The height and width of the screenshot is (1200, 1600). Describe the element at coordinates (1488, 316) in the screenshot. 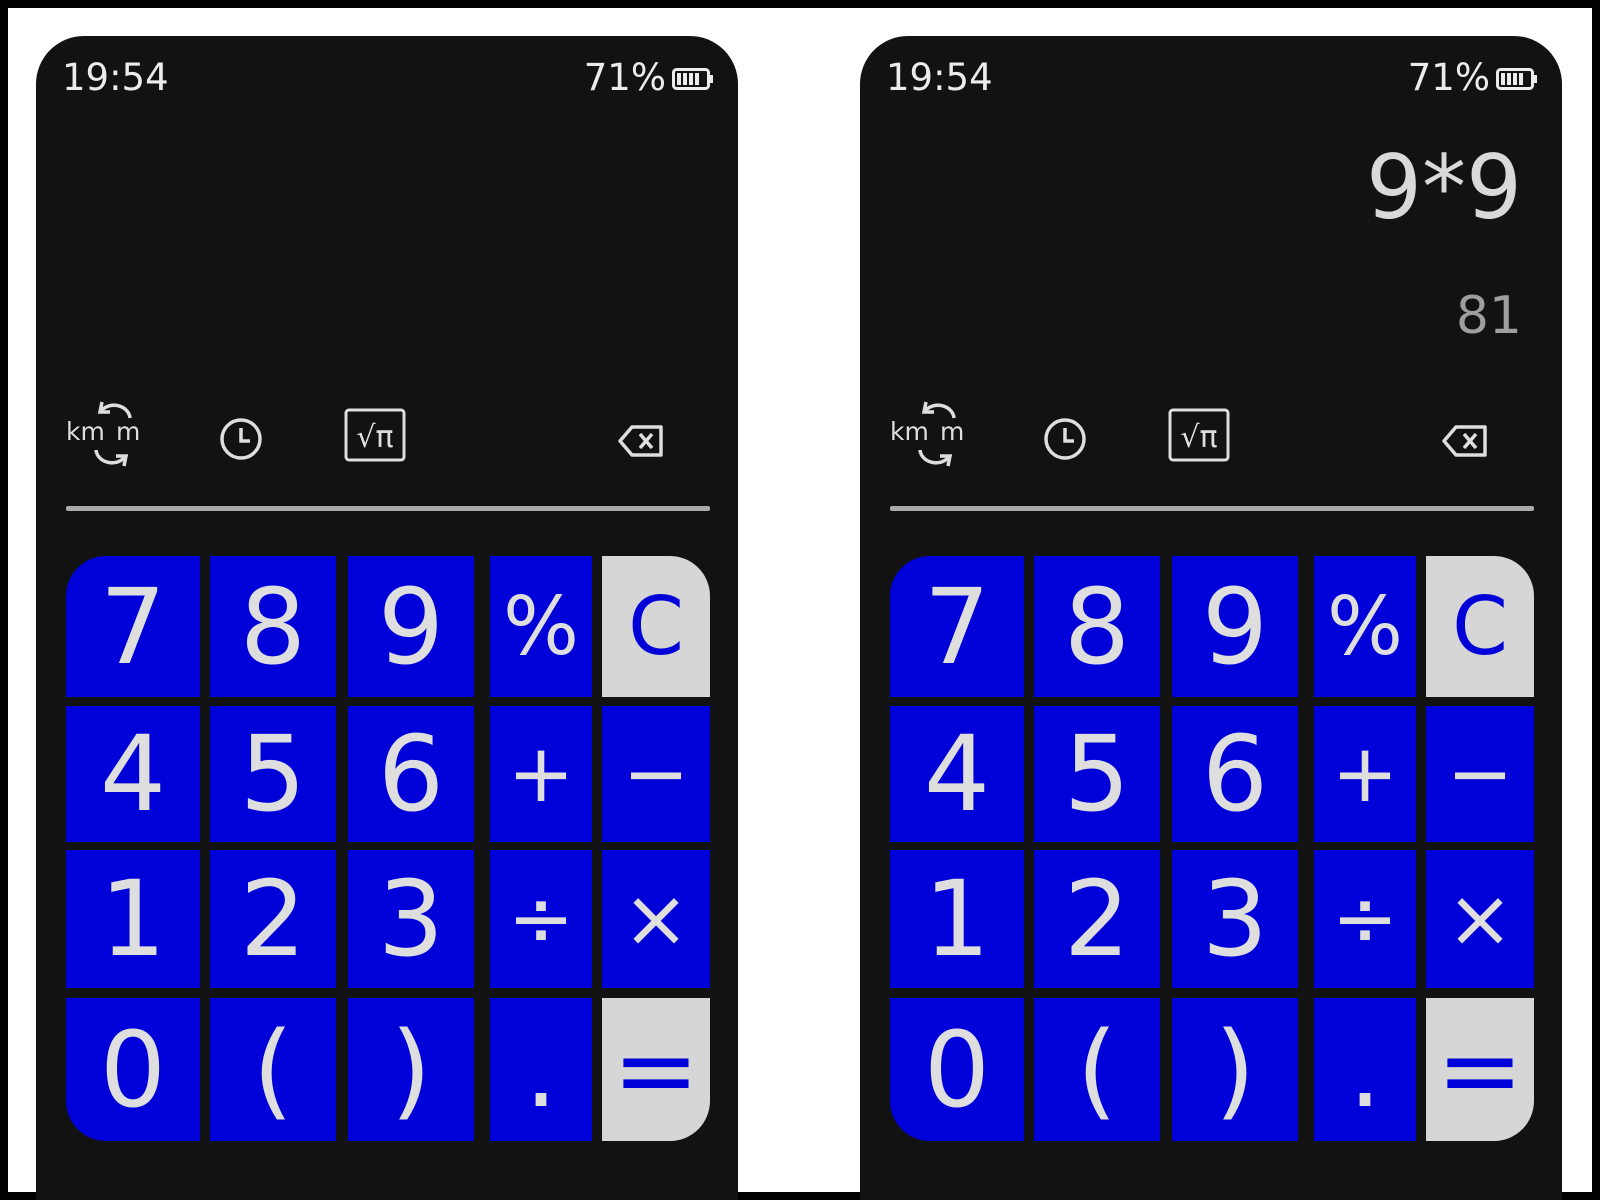

I see `result-display: 81` at that location.